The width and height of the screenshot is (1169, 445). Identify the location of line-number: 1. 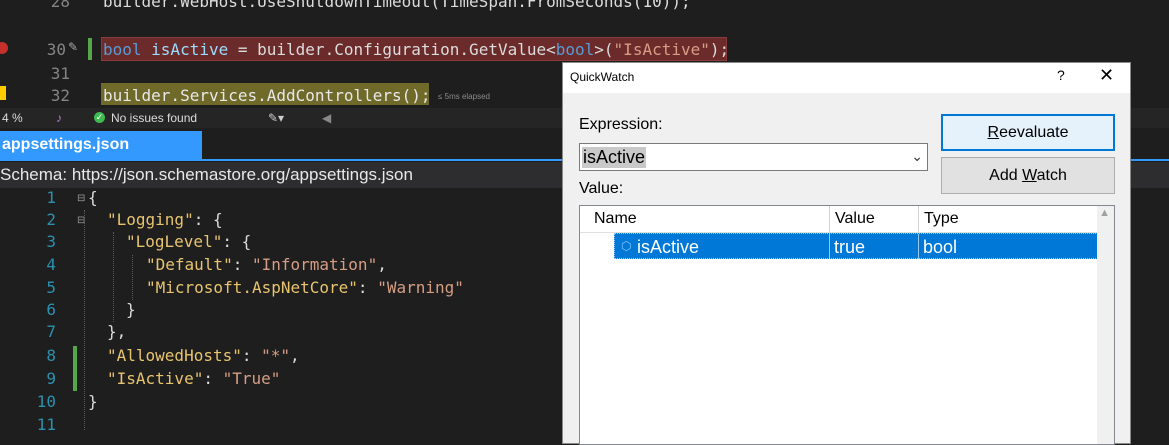
(51, 197).